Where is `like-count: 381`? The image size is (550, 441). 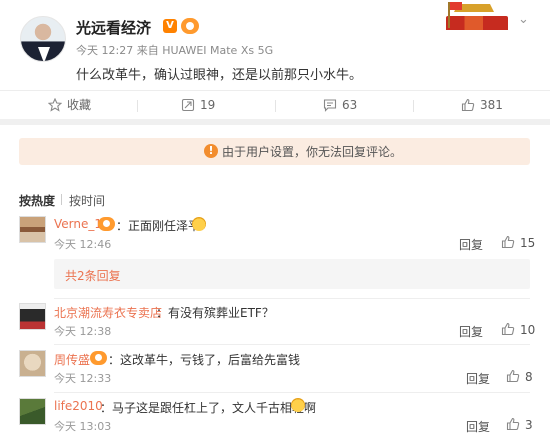 like-count: 381 is located at coordinates (491, 105).